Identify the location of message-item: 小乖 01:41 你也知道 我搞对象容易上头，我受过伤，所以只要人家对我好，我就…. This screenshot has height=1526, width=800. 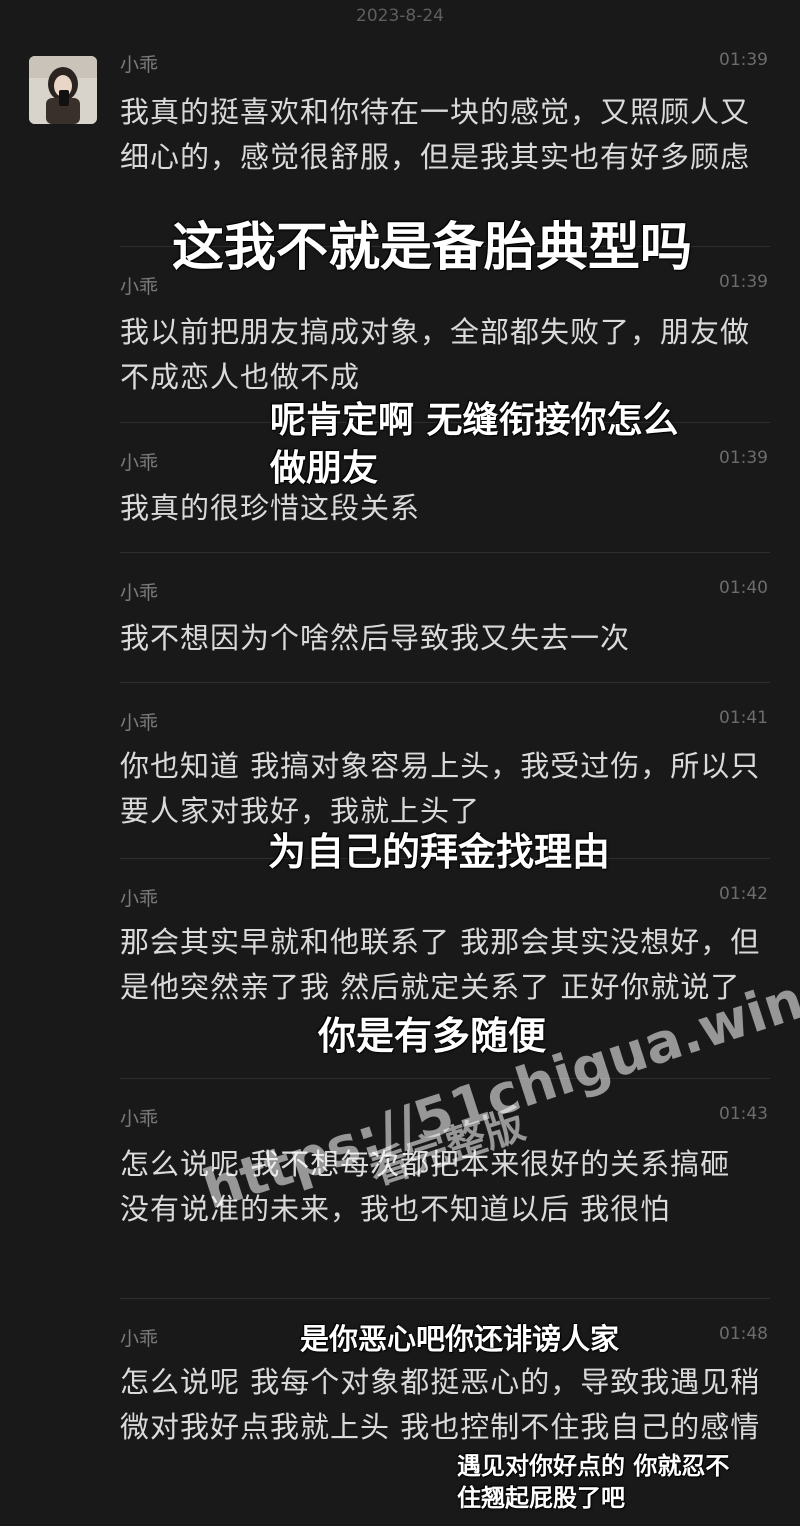
(445, 773).